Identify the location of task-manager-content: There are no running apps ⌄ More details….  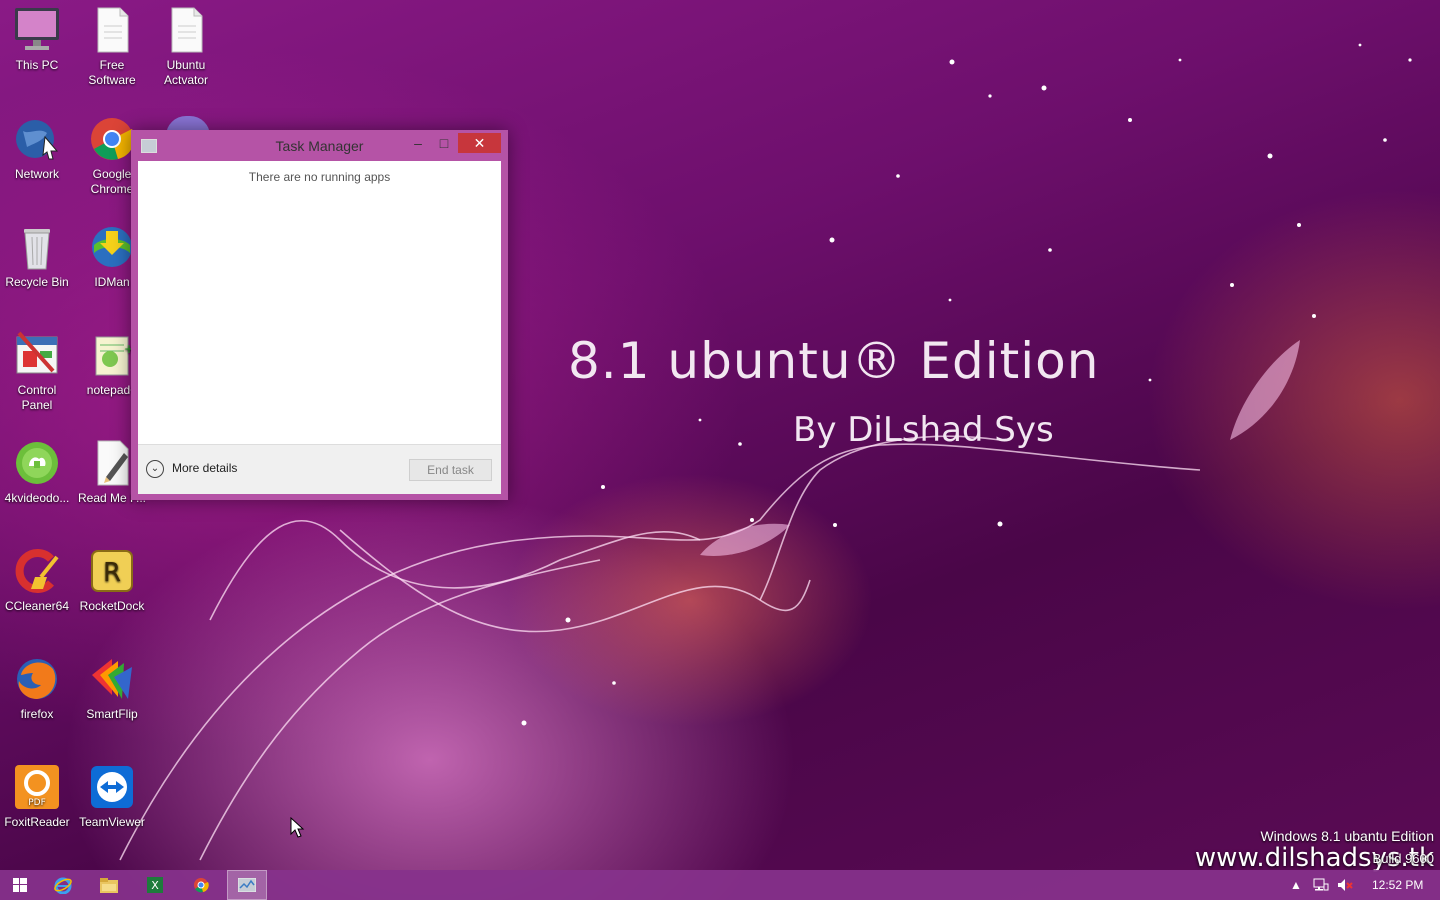
(319, 327).